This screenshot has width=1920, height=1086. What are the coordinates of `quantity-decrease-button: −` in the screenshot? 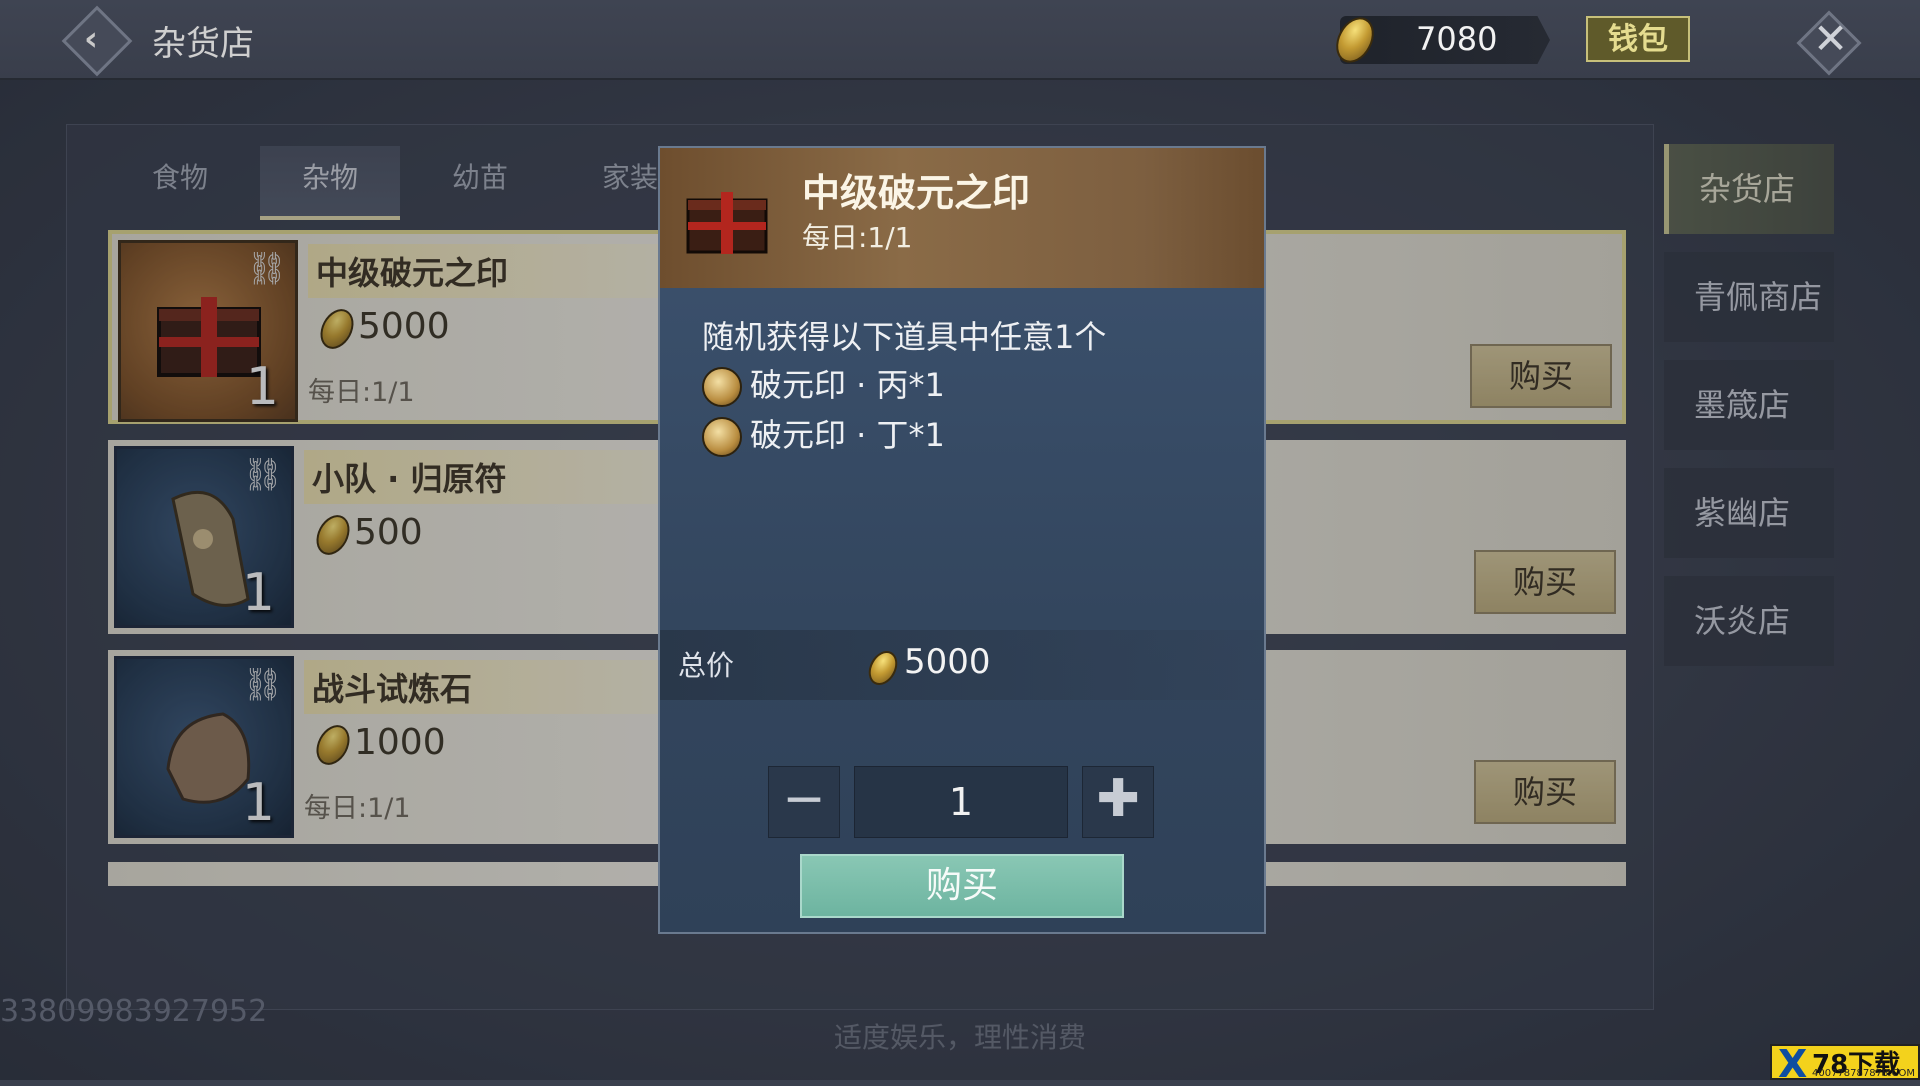 It's located at (804, 802).